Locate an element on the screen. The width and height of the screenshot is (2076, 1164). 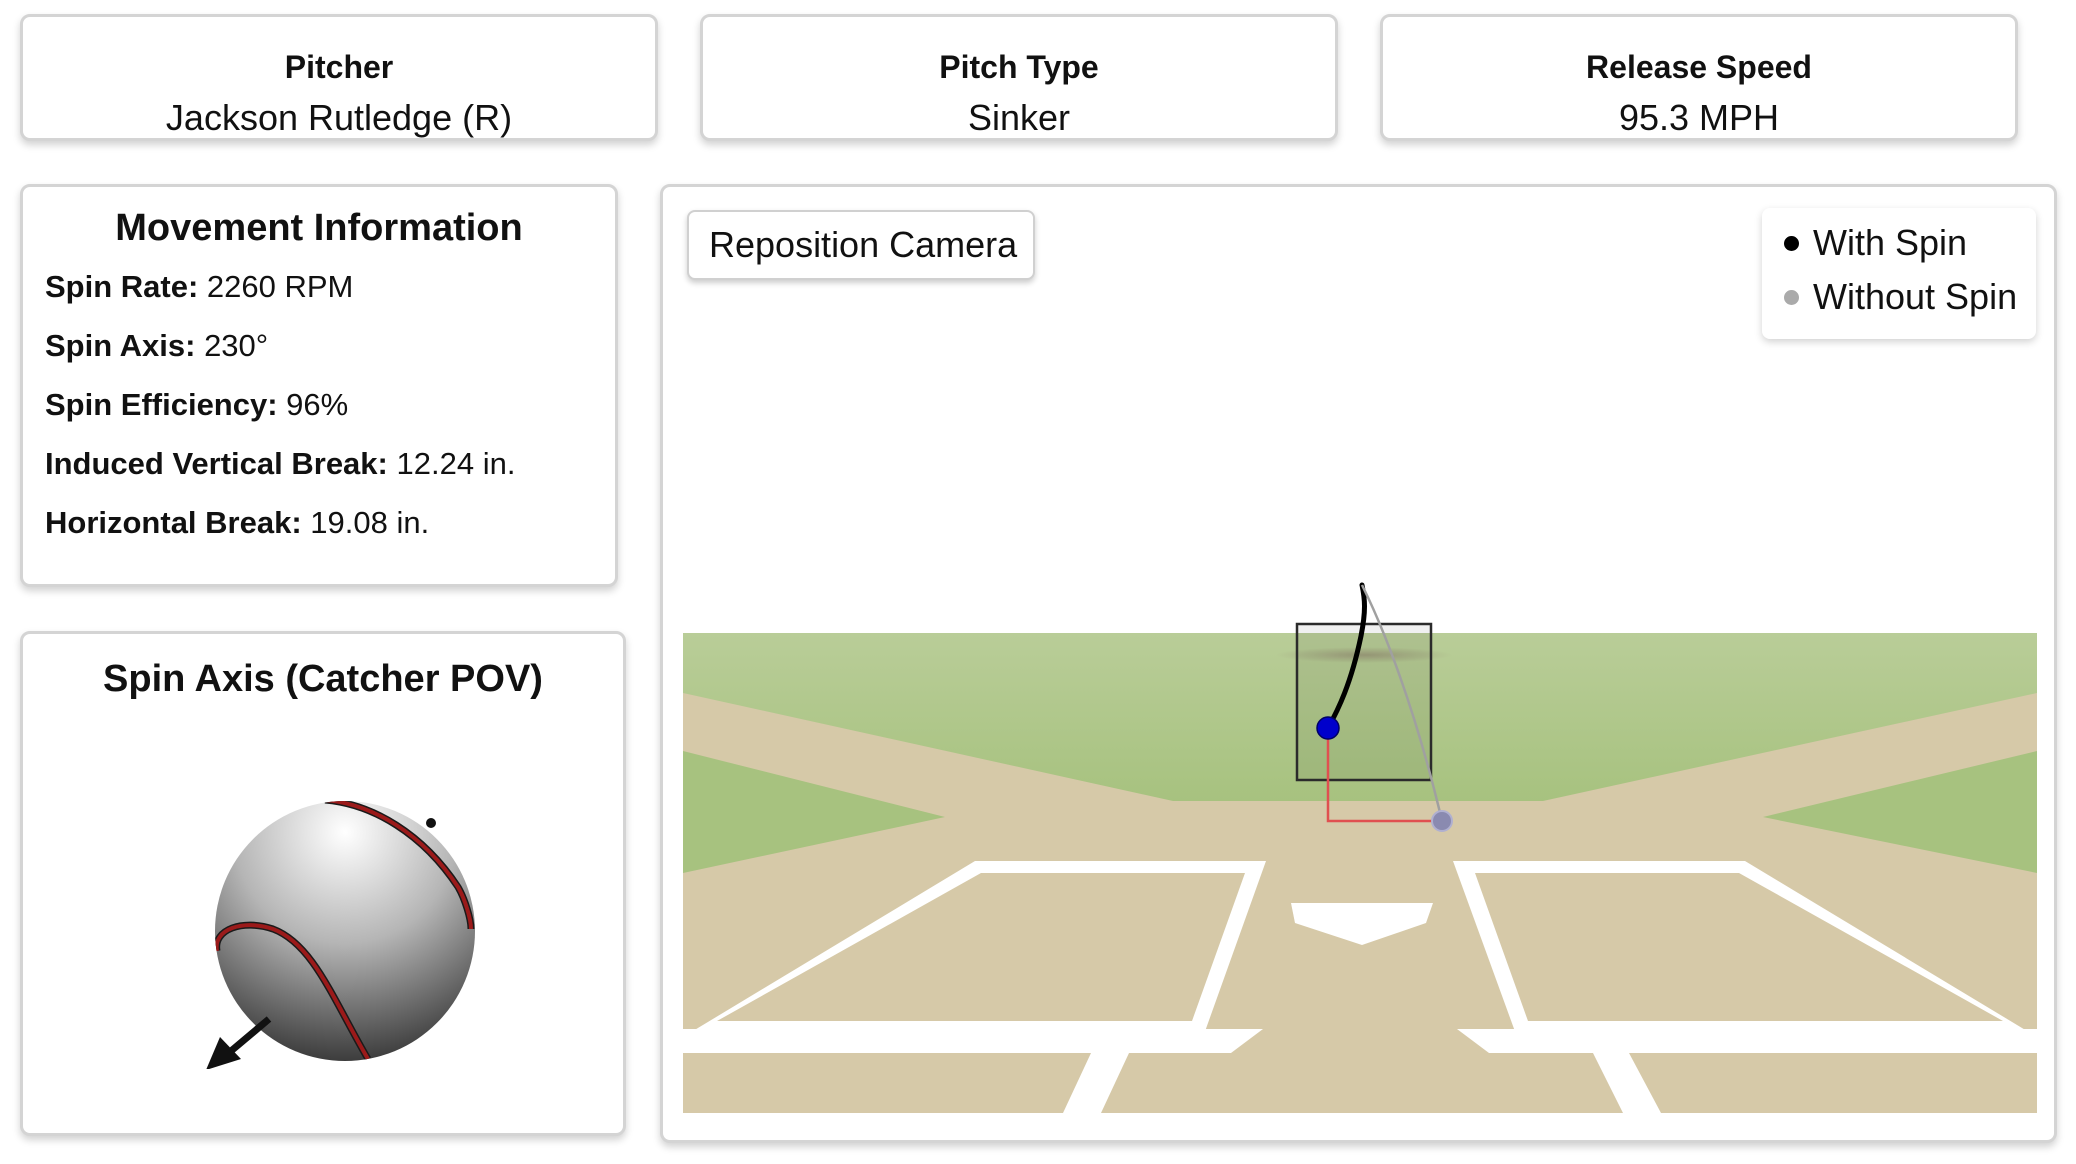
release-speed-label: Release Speed is located at coordinates (1699, 67).